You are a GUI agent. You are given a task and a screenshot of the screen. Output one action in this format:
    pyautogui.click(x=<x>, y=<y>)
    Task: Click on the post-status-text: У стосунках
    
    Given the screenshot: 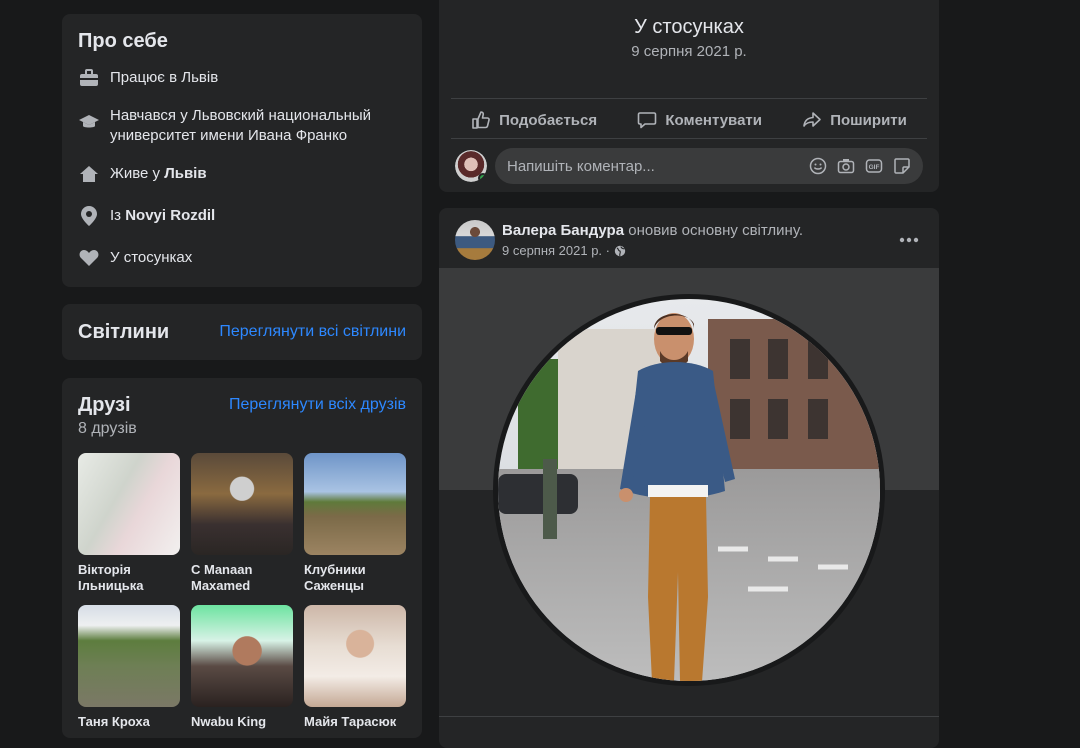 What is the action you would take?
    pyautogui.click(x=689, y=27)
    